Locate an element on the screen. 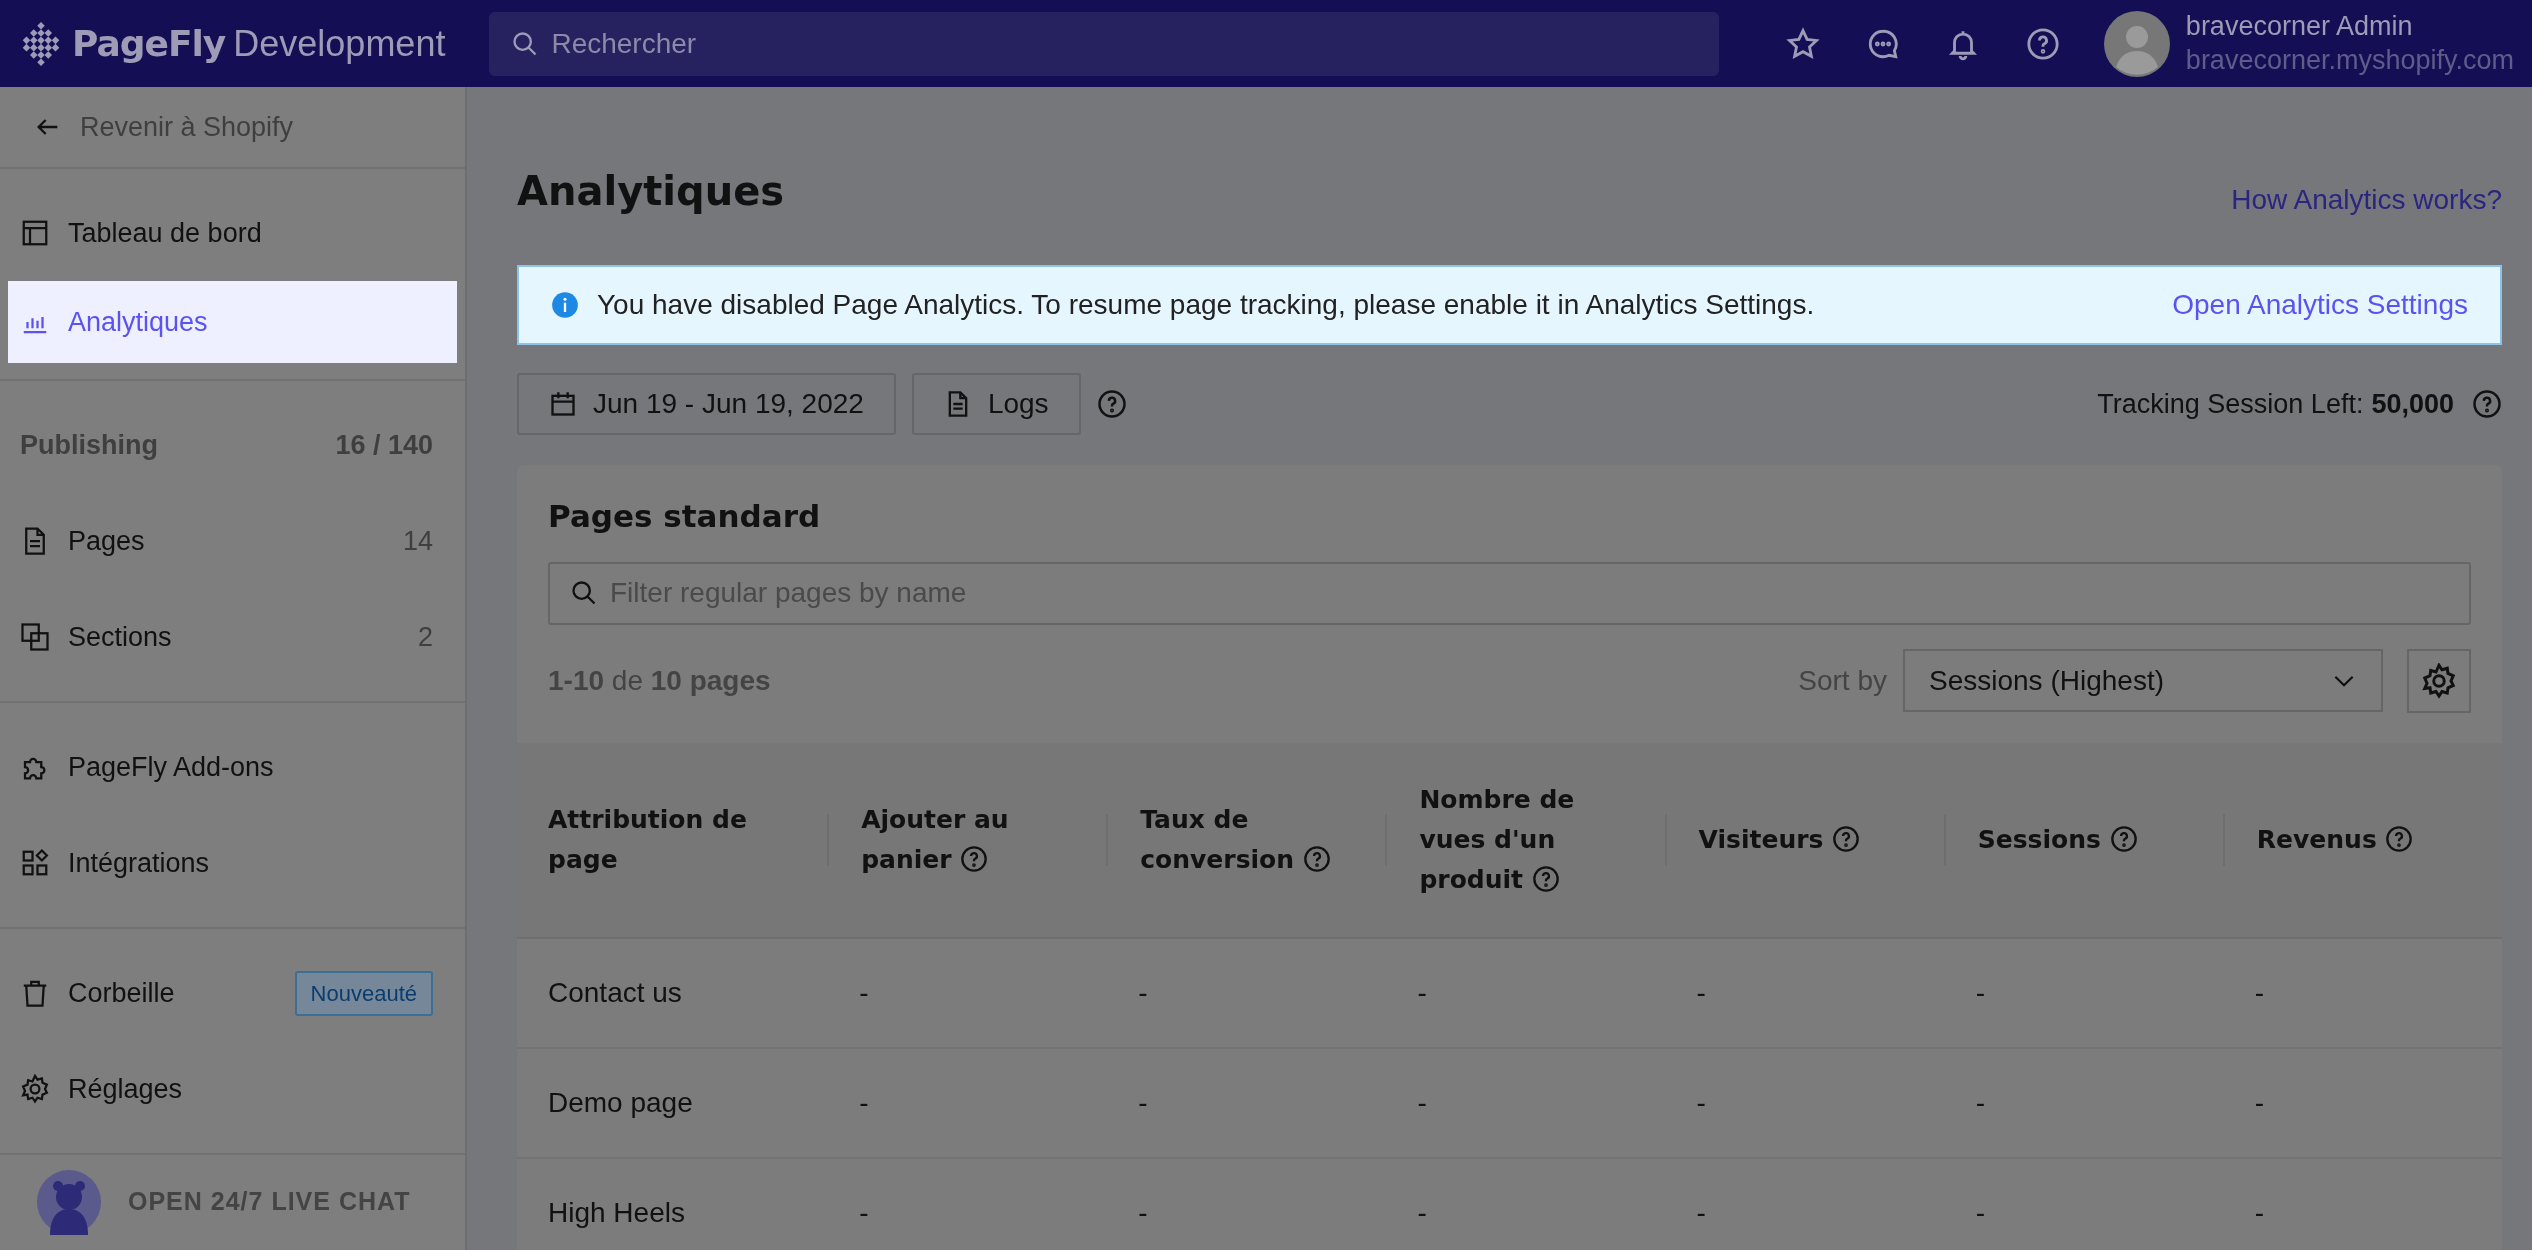  settings-link: Open Analytics Settings is located at coordinates (2320, 305).